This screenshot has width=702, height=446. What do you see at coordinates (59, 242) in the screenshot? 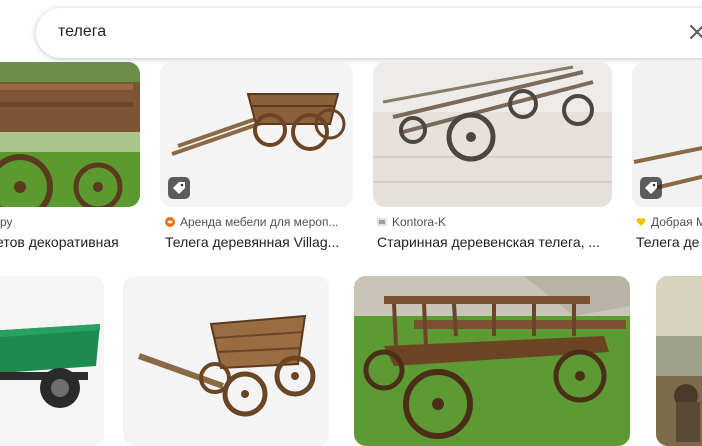
I see `result-title-label: етов декоративная` at bounding box center [59, 242].